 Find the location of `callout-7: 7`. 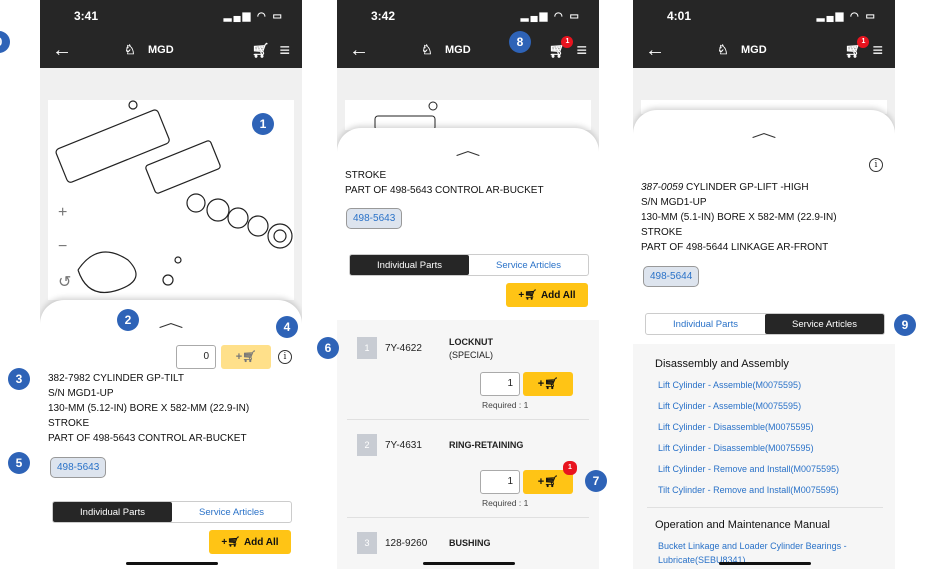

callout-7: 7 is located at coordinates (596, 481).